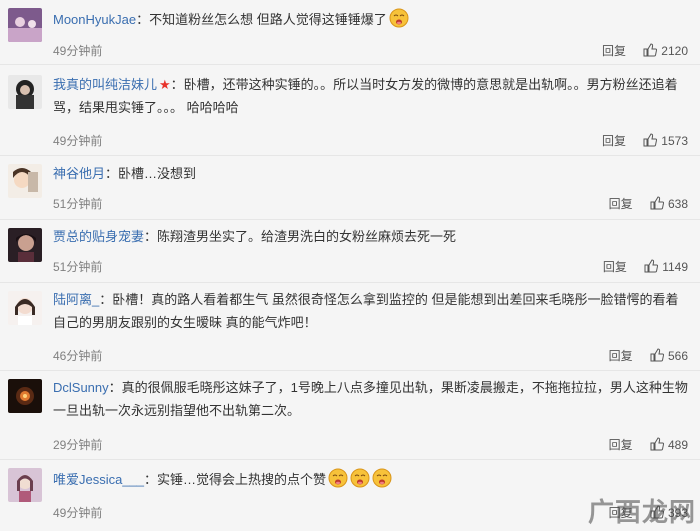 The height and width of the screenshot is (531, 700). I want to click on comment-username: MoonHyukJae, so click(94, 19).